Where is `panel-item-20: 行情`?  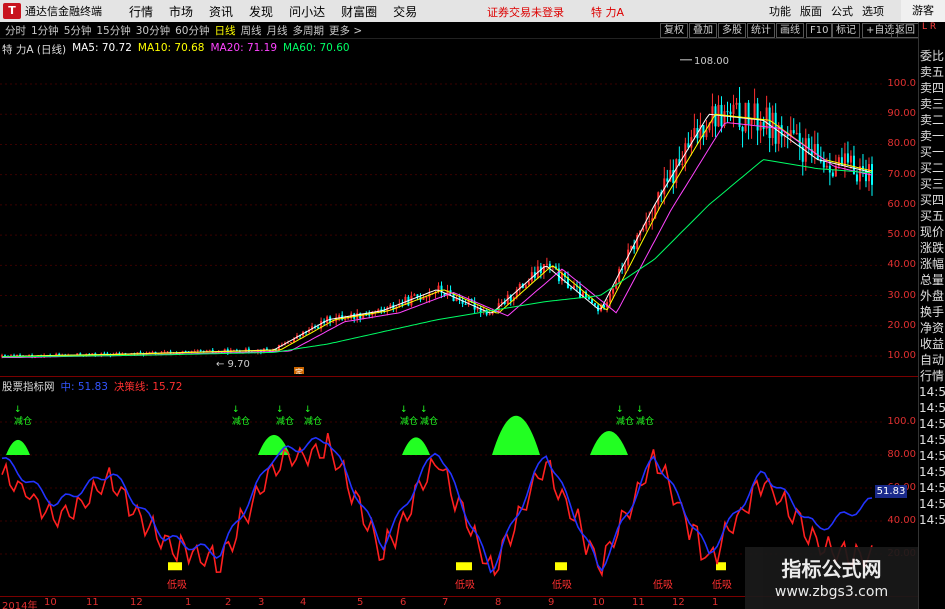 panel-item-20: 行情 is located at coordinates (932, 376).